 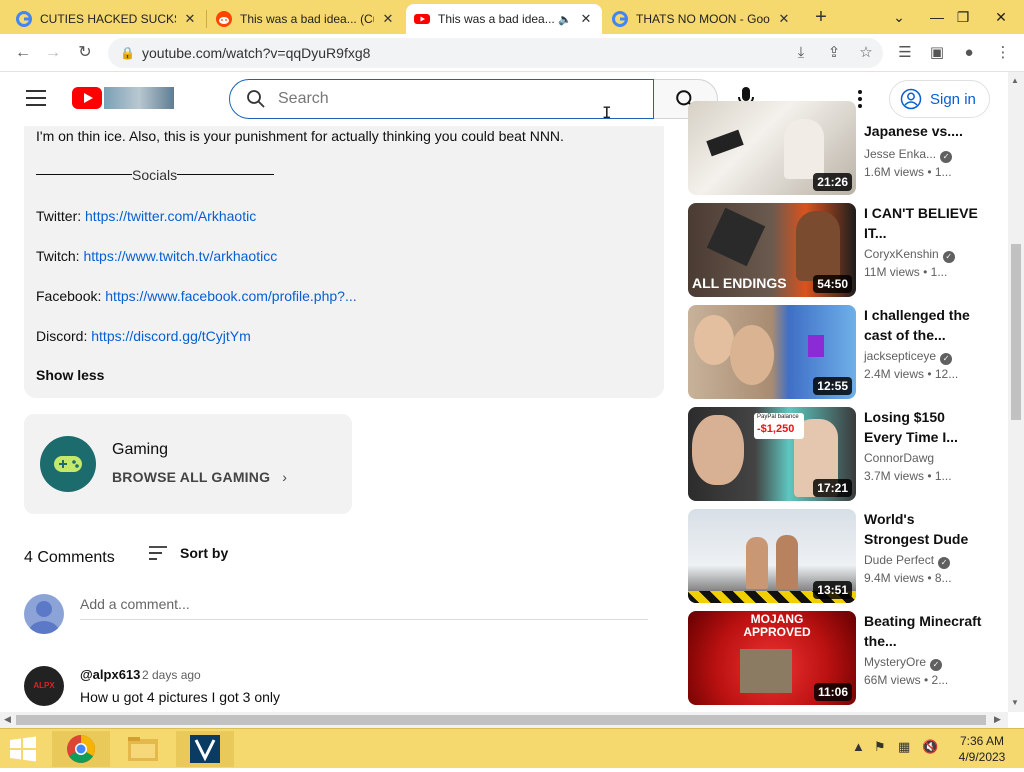 What do you see at coordinates (930, 747) in the screenshot?
I see `volume-muted-icon: 🔇` at bounding box center [930, 747].